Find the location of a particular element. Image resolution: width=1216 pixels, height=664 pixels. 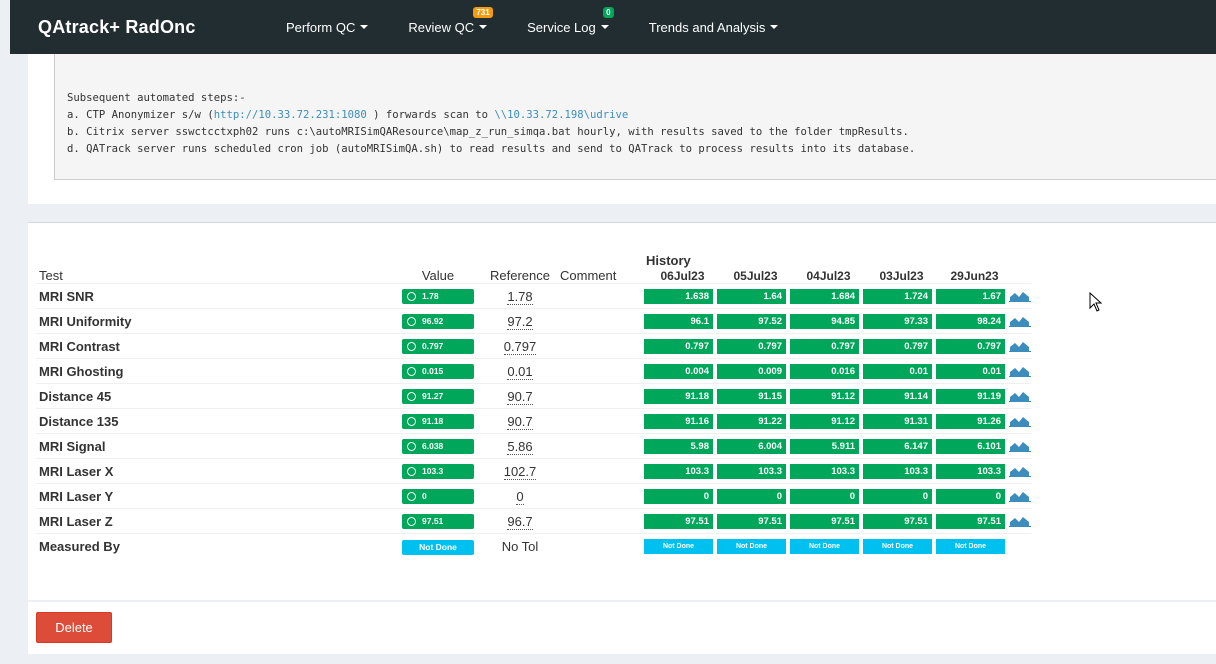

history-value-badge: 5.911 is located at coordinates (824, 446).